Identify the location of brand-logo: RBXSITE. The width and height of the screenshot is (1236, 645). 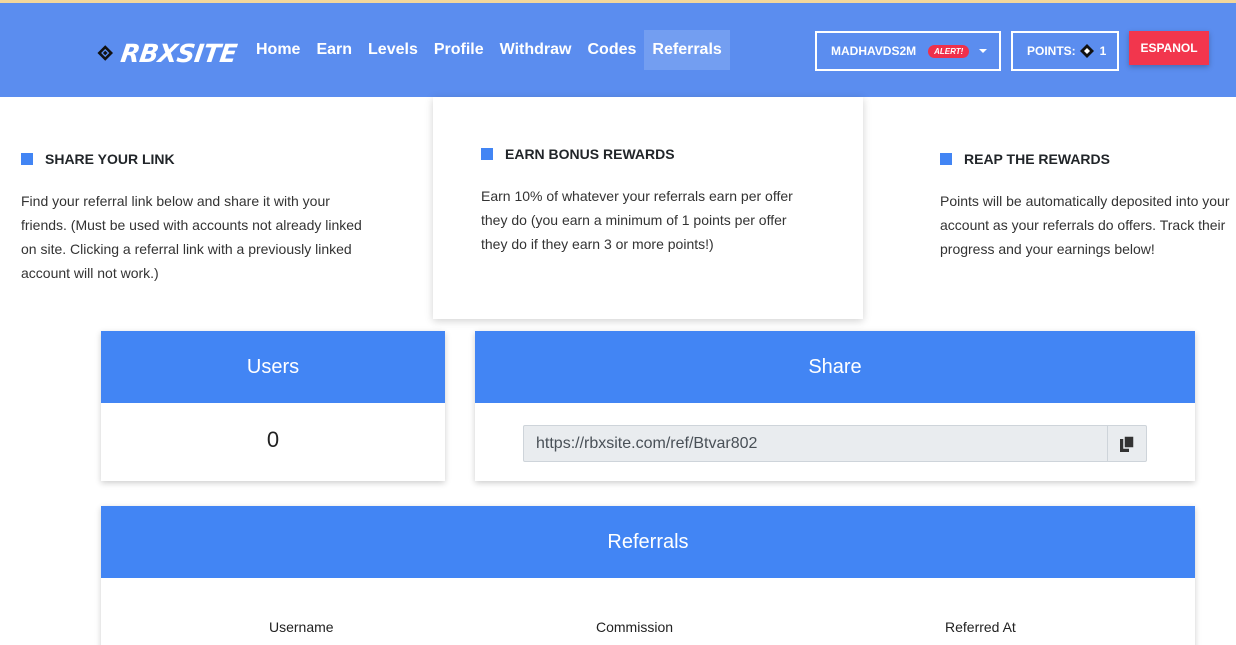
(168, 53).